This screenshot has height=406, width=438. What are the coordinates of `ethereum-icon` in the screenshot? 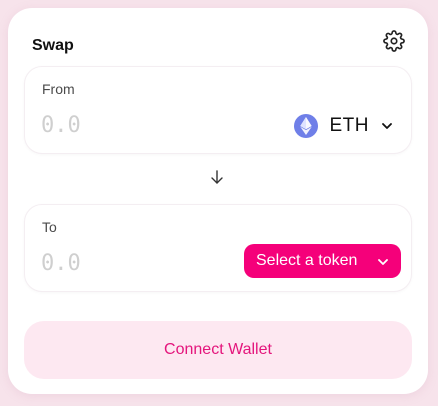 It's located at (305, 126).